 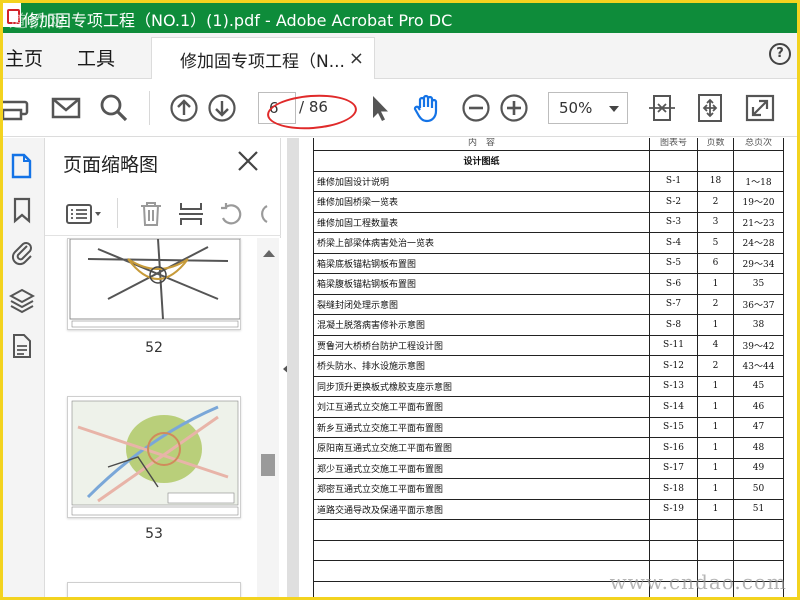 What do you see at coordinates (548, 222) in the screenshot?
I see `table-row: 维修加固工程数量表 S-3 3 21～23` at bounding box center [548, 222].